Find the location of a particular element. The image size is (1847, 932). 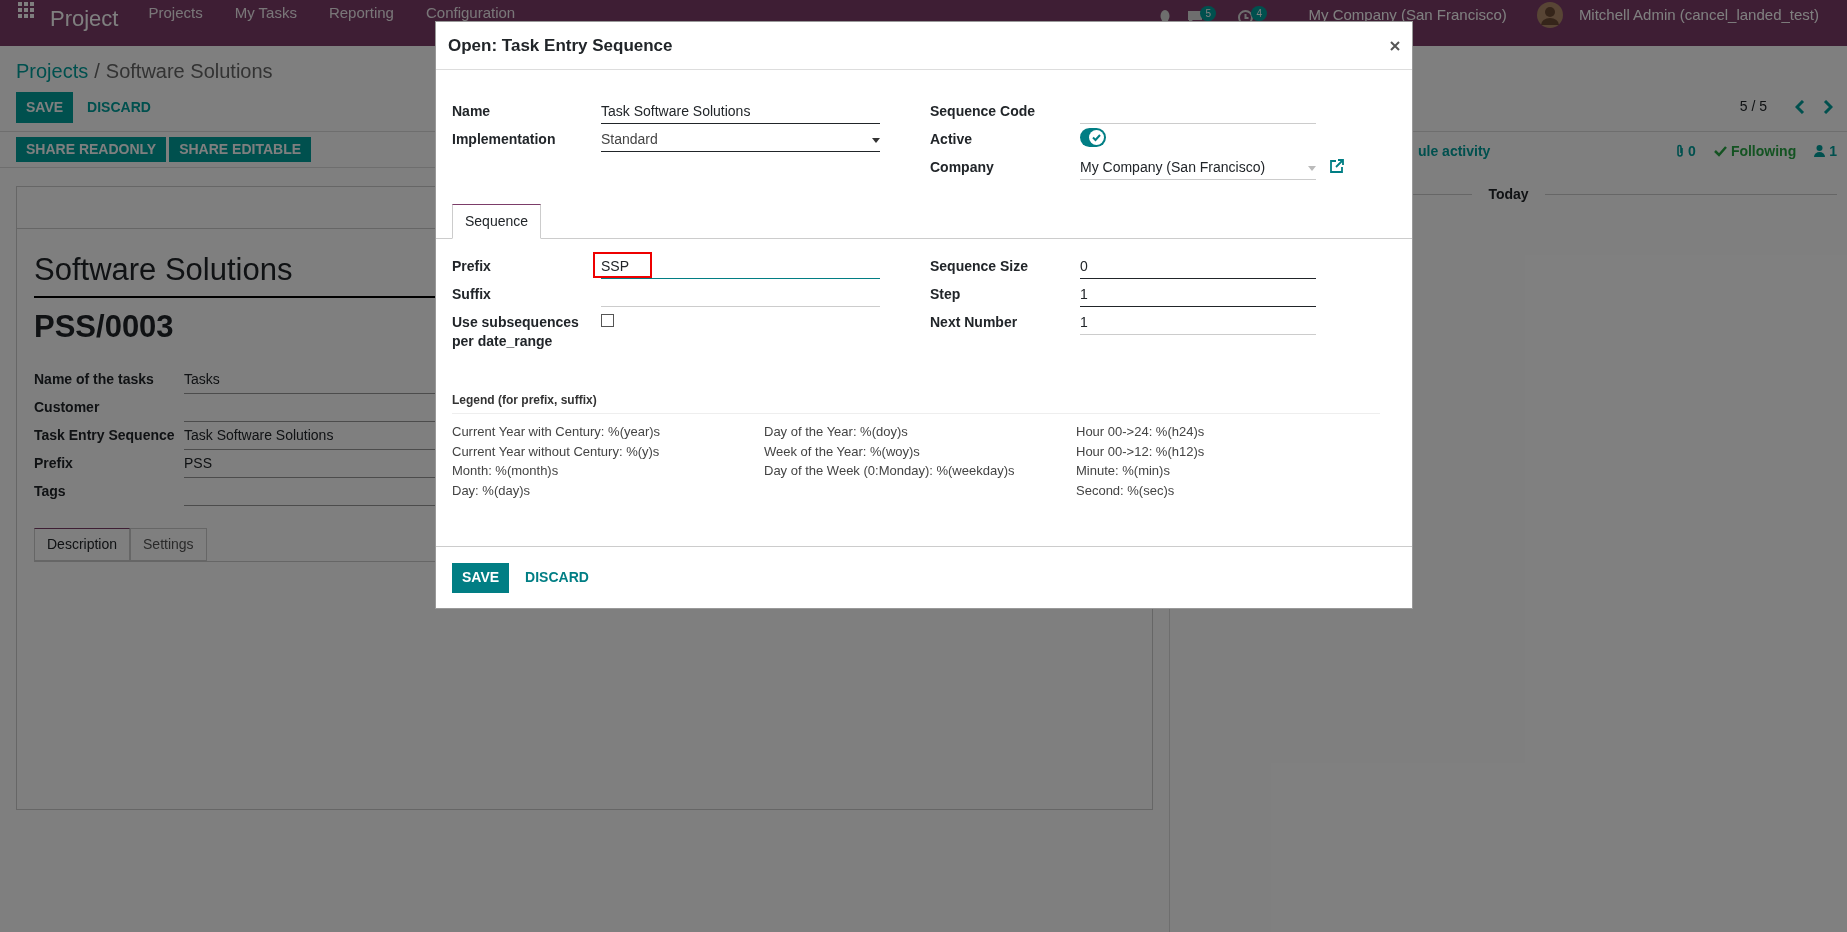

followers-button: 1 is located at coordinates (1825, 151).